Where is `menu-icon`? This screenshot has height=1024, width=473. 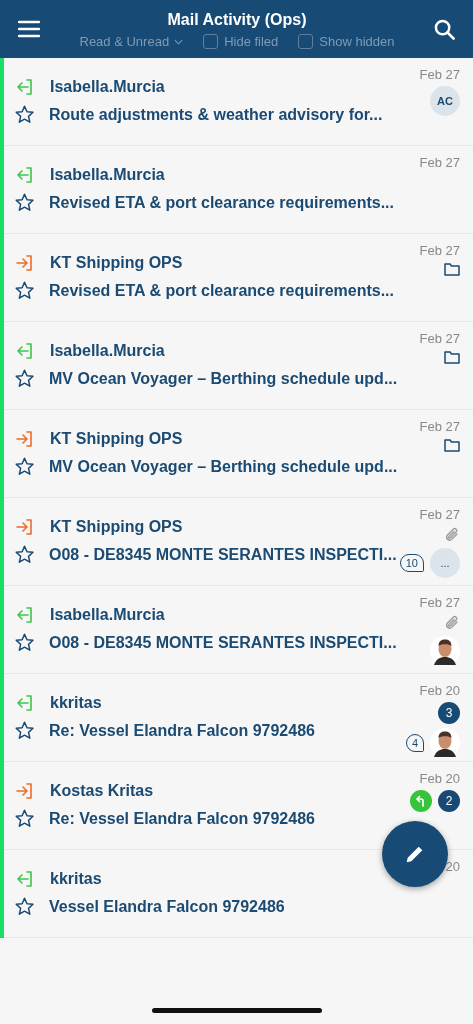
menu-icon is located at coordinates (29, 29).